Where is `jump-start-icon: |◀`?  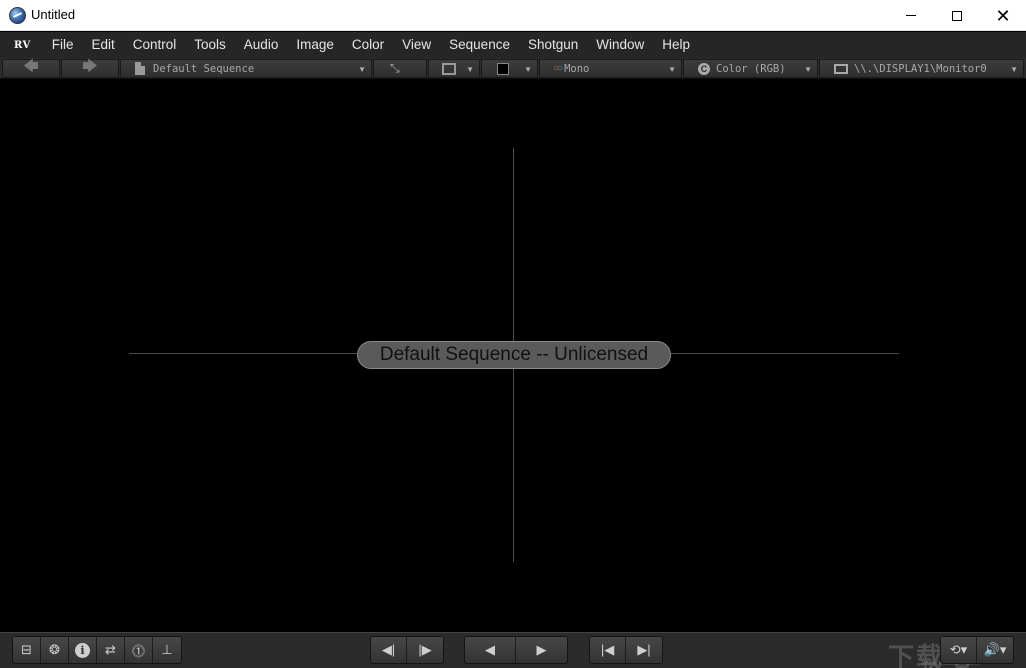
jump-start-icon: |◀ is located at coordinates (607, 649).